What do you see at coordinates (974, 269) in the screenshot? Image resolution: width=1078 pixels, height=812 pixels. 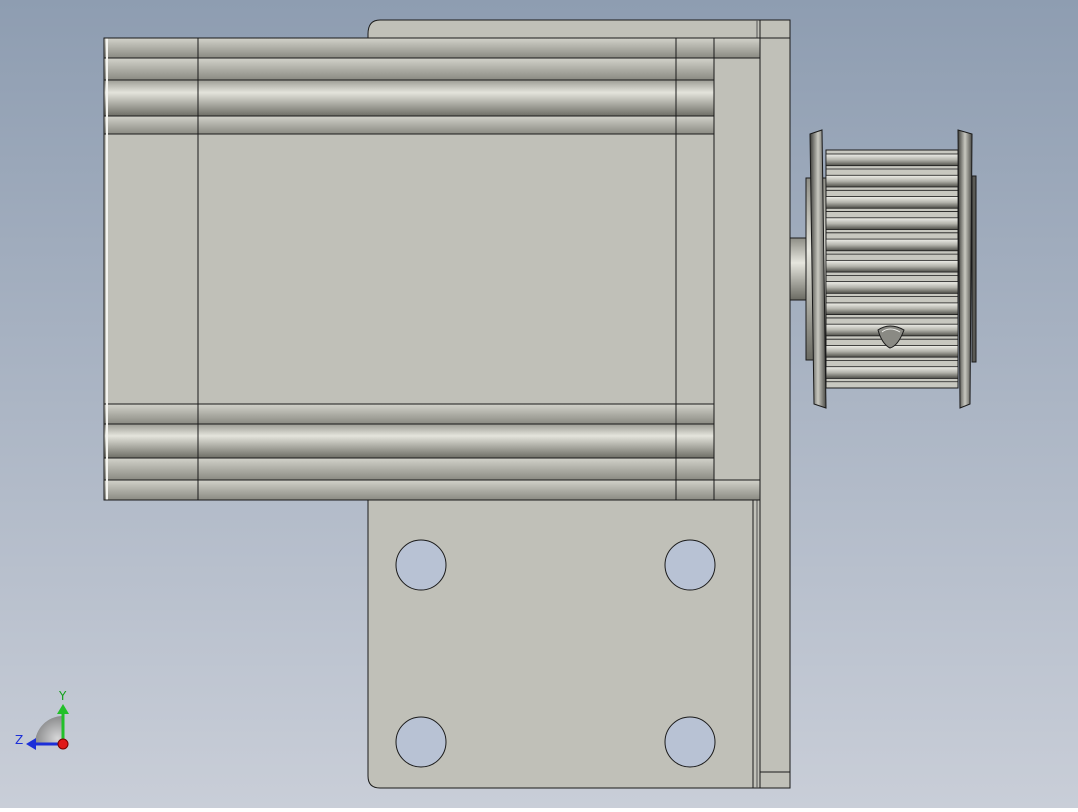 I see `pulley-flange-rim` at bounding box center [974, 269].